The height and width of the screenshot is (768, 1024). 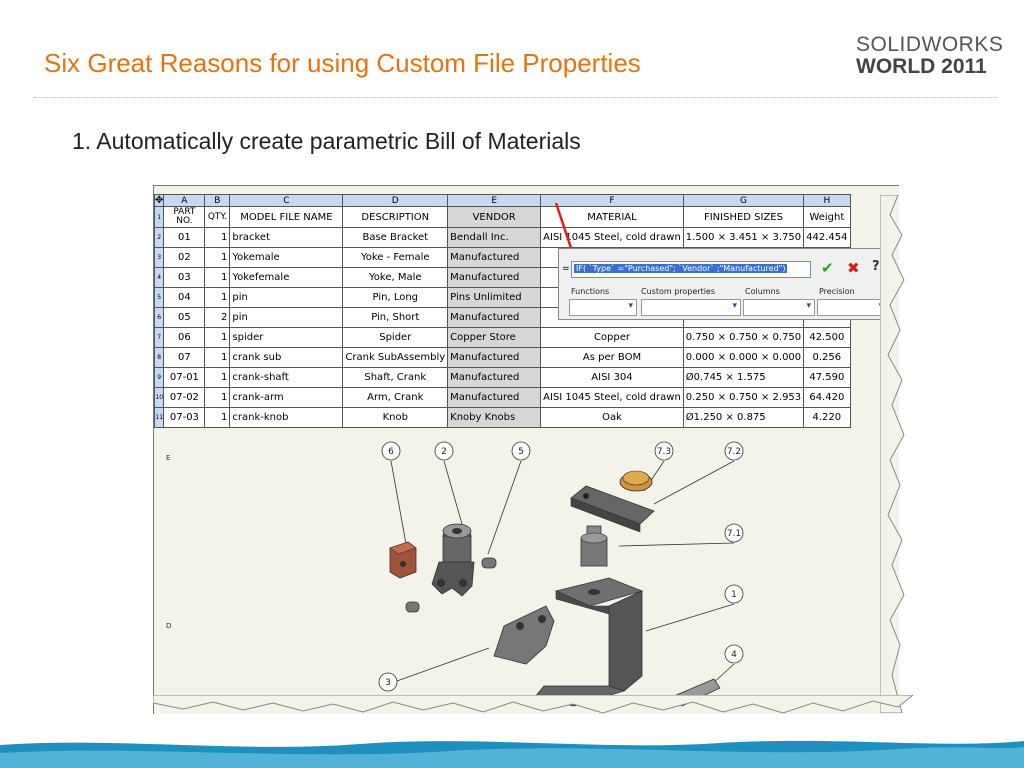 I want to click on check-icon: ✔, so click(x=827, y=268).